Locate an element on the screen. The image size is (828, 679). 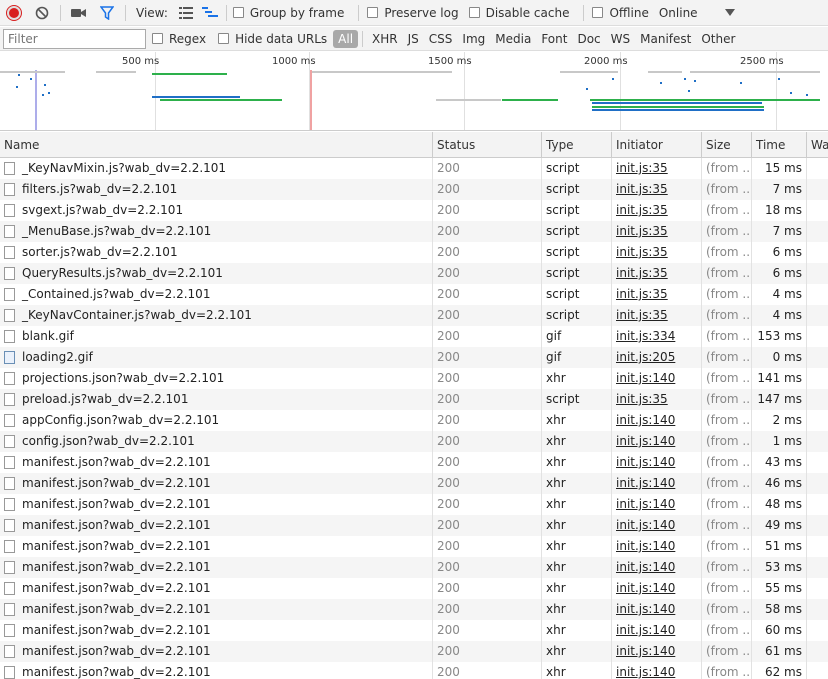
type-filter-ws: WS is located at coordinates (620, 39).